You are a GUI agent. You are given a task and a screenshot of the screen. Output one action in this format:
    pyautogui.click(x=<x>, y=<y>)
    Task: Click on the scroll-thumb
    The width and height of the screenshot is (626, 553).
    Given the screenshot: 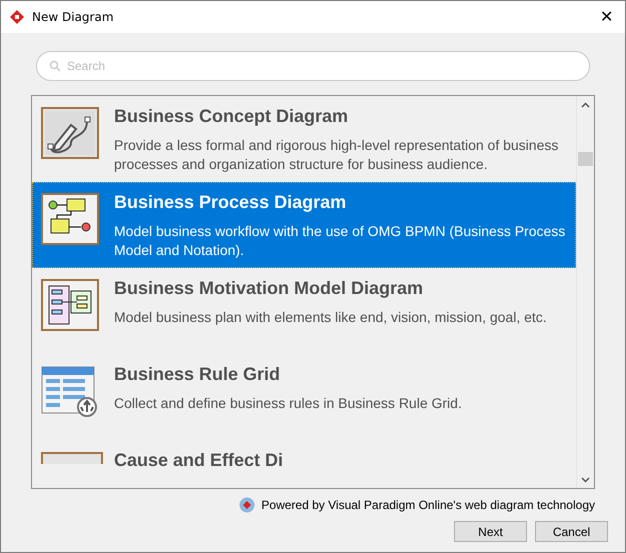 What is the action you would take?
    pyautogui.click(x=585, y=159)
    